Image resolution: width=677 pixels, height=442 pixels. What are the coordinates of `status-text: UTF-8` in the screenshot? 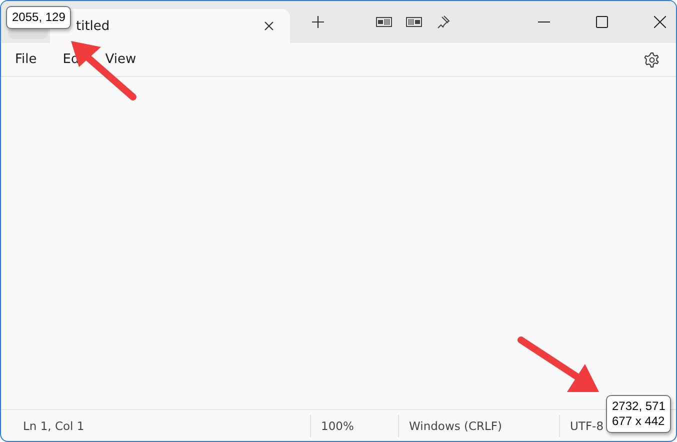 It's located at (587, 426).